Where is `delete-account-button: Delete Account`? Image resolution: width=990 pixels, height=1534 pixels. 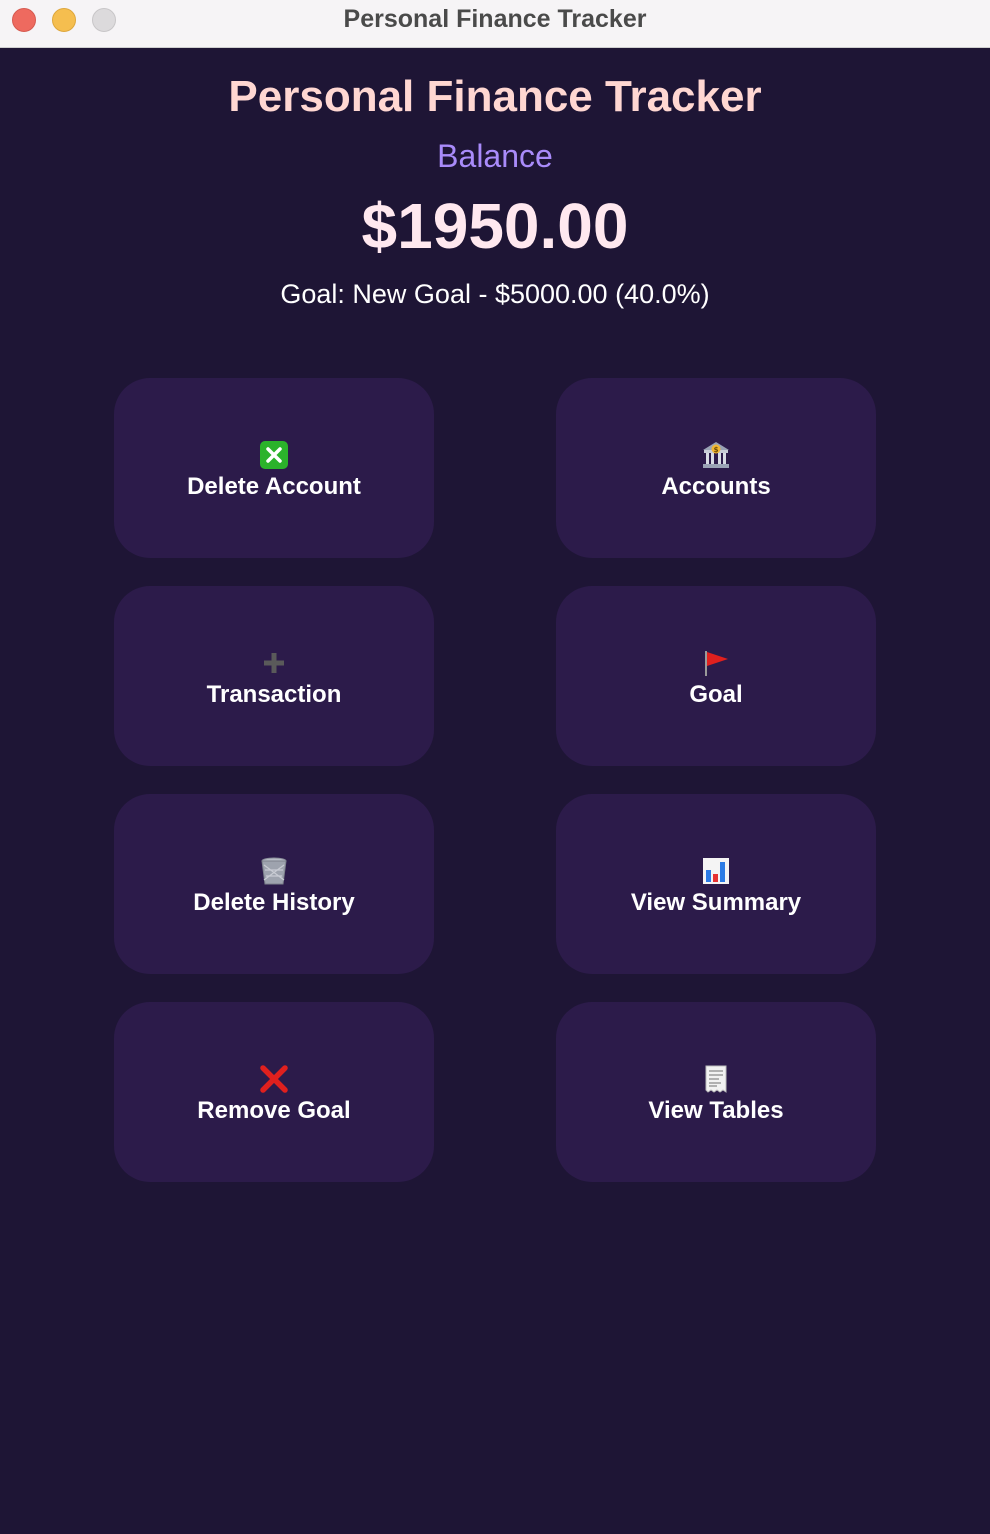 delete-account-button: Delete Account is located at coordinates (274, 468).